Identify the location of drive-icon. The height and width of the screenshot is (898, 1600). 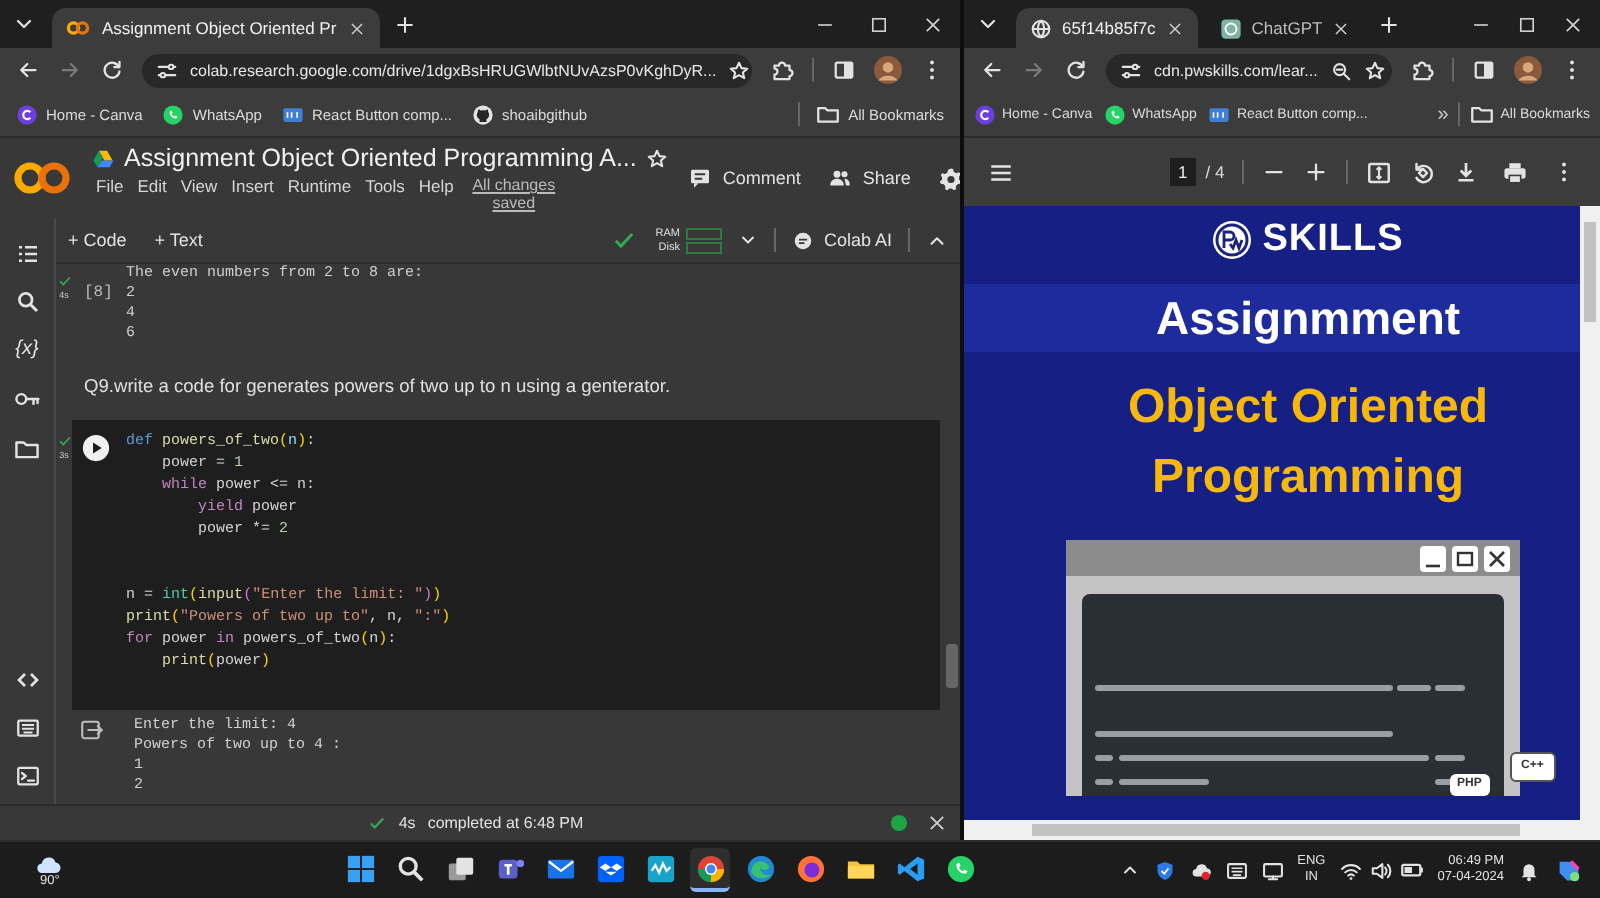
(103, 158).